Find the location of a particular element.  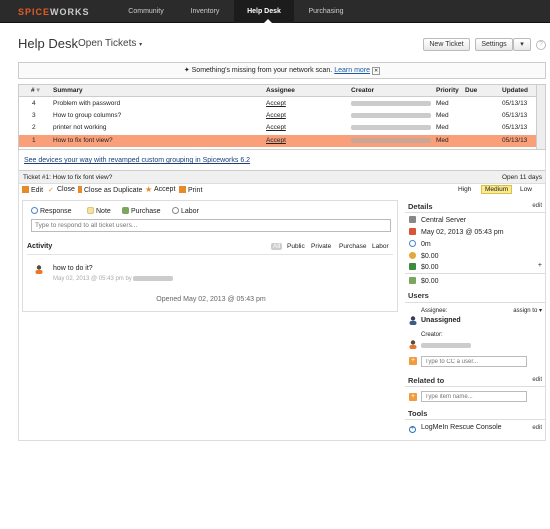

column-assignee: Assignee is located at coordinates (280, 91).